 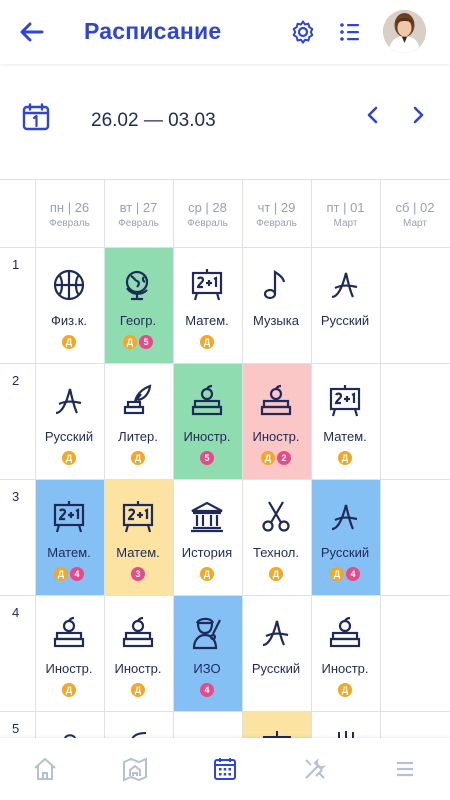 I want to click on day-header: пн | 26 Февраль, so click(x=69, y=214).